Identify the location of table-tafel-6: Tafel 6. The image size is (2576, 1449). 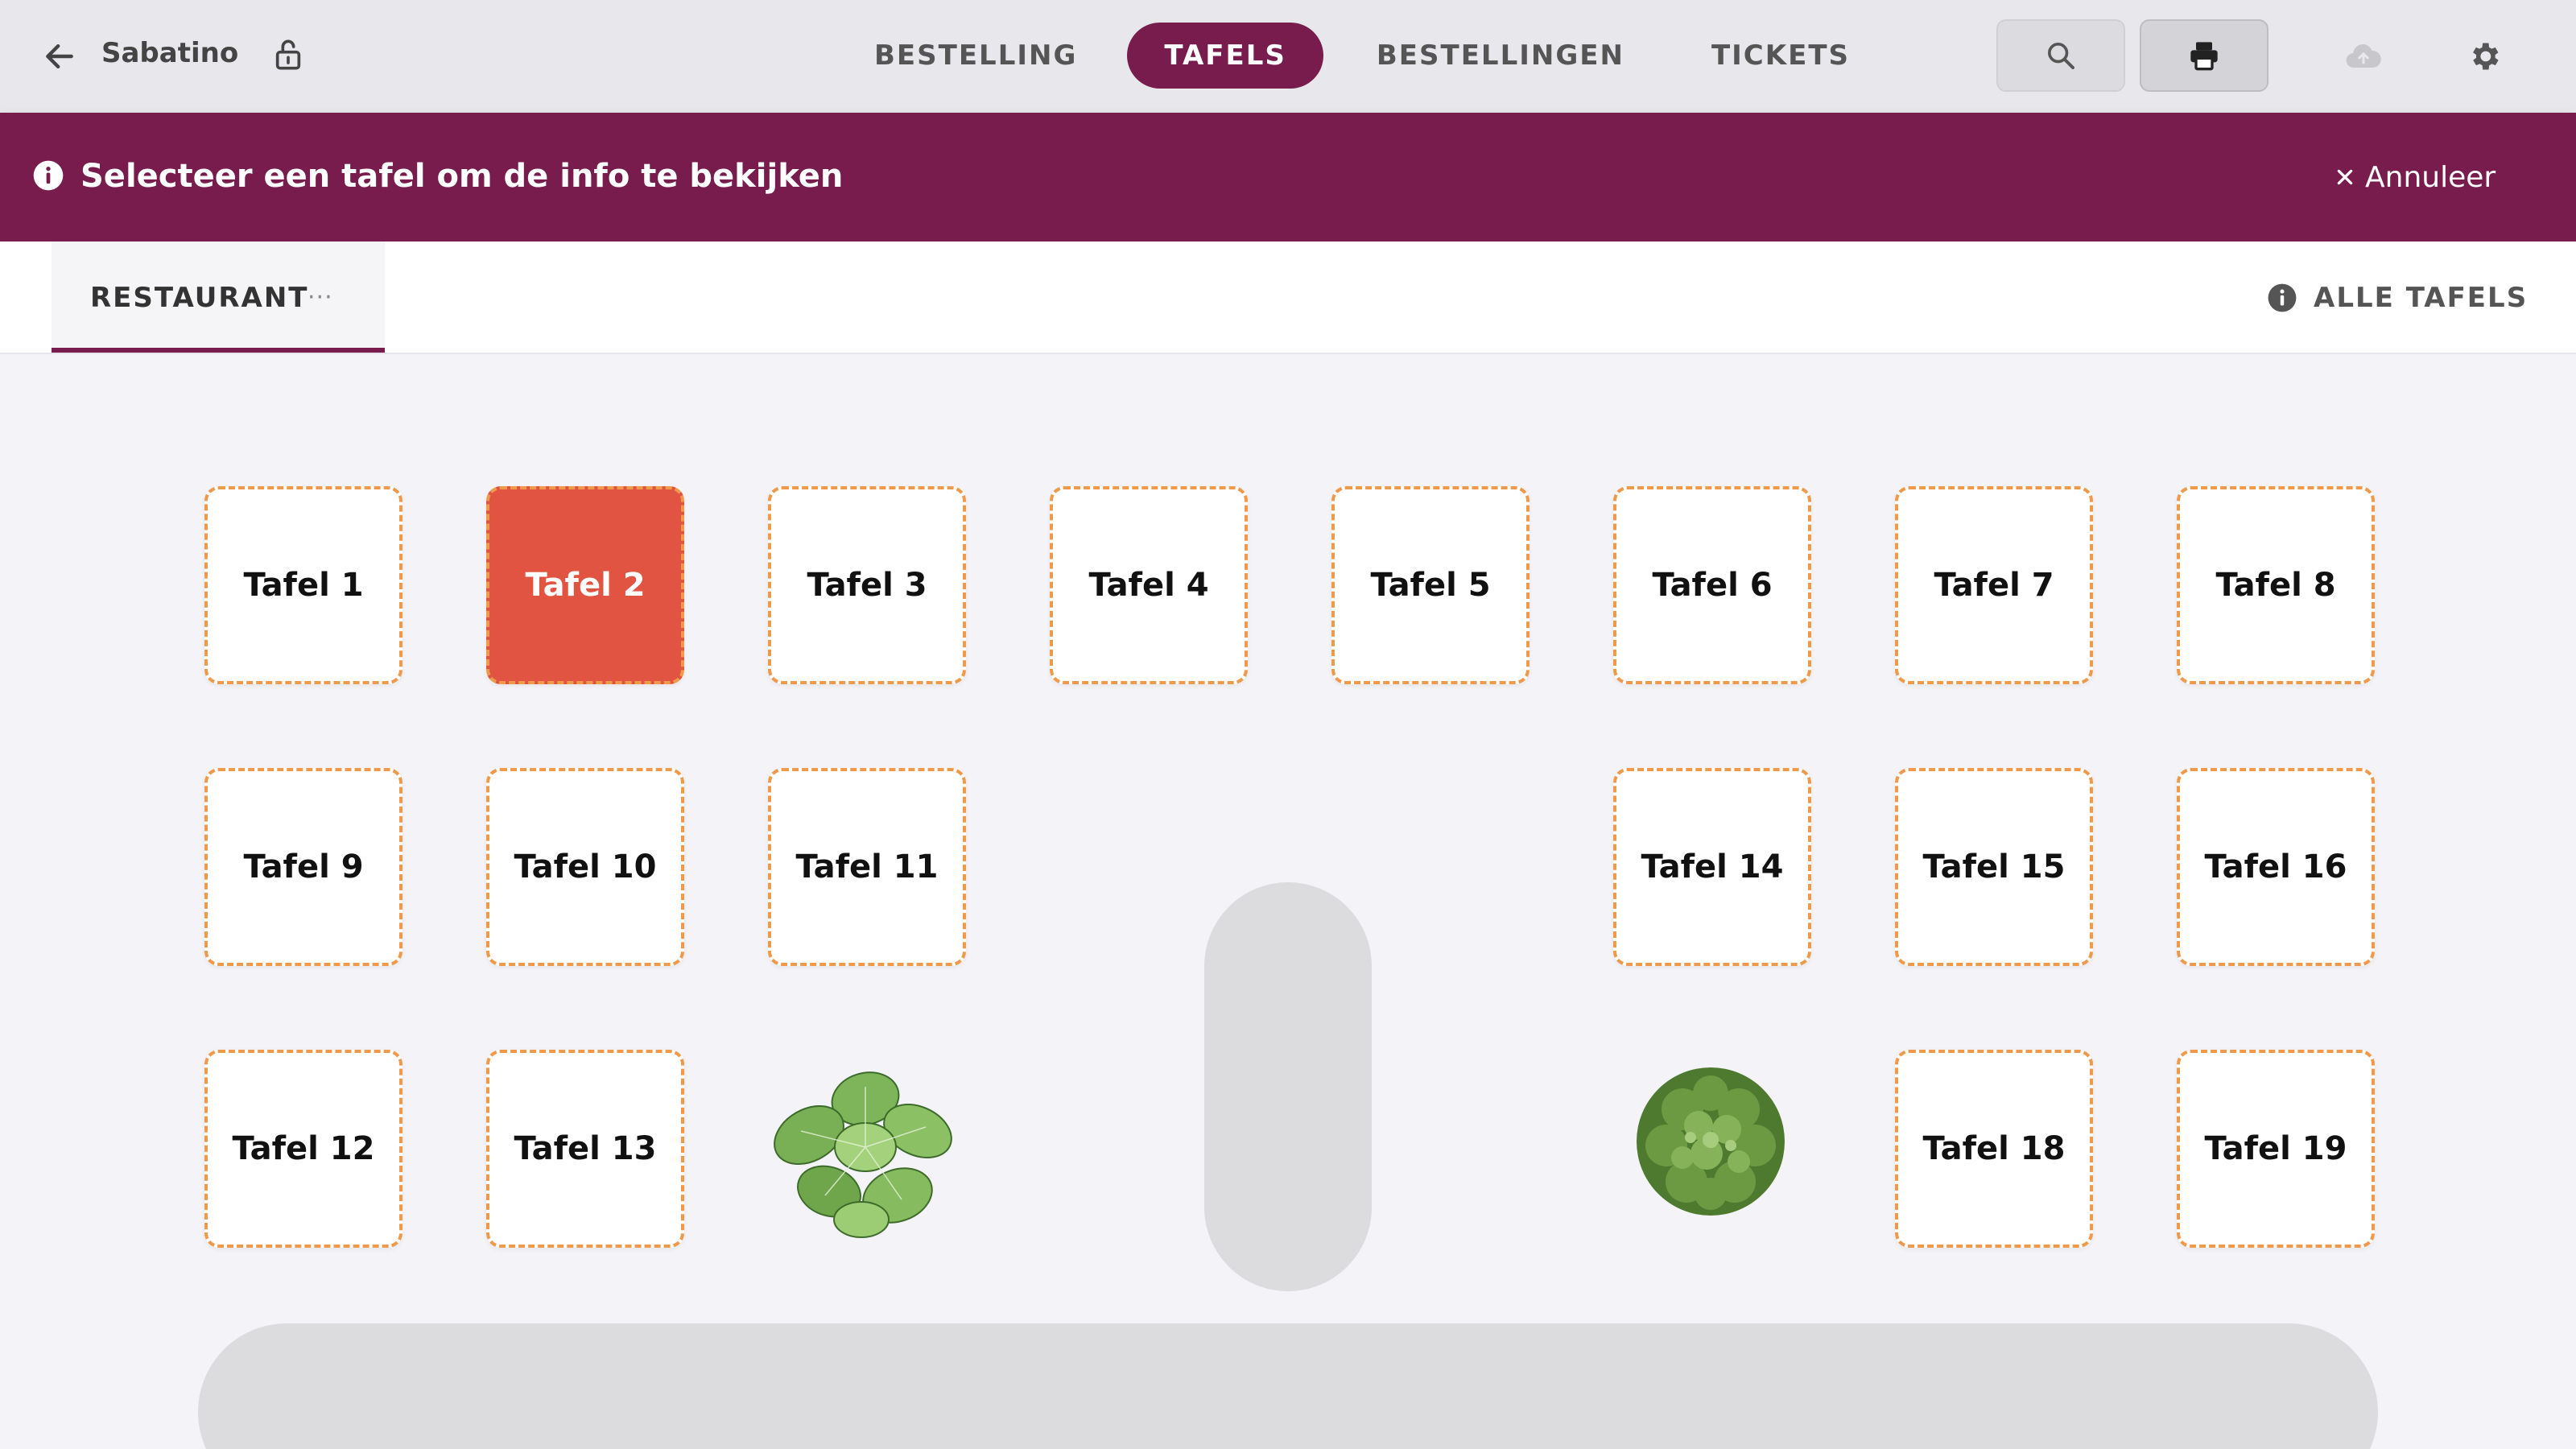
(1712, 585).